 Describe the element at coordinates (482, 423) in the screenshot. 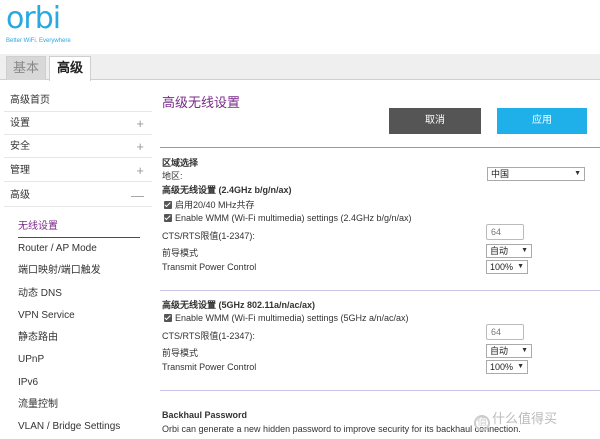

I see `watermark-logo-icon: 值` at that location.